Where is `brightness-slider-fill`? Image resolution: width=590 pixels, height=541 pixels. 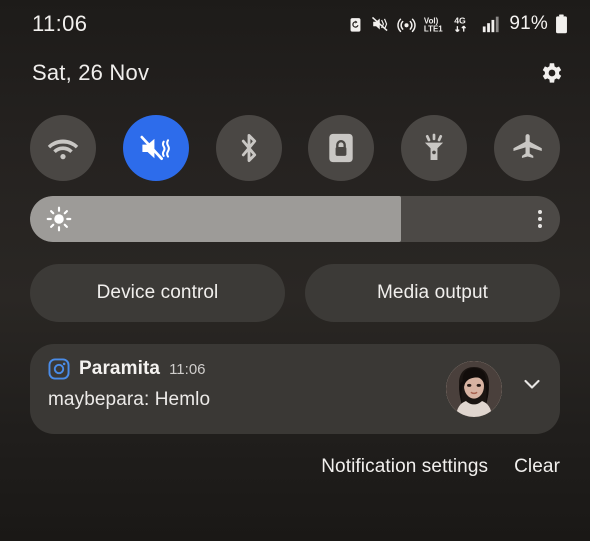 brightness-slider-fill is located at coordinates (215, 219).